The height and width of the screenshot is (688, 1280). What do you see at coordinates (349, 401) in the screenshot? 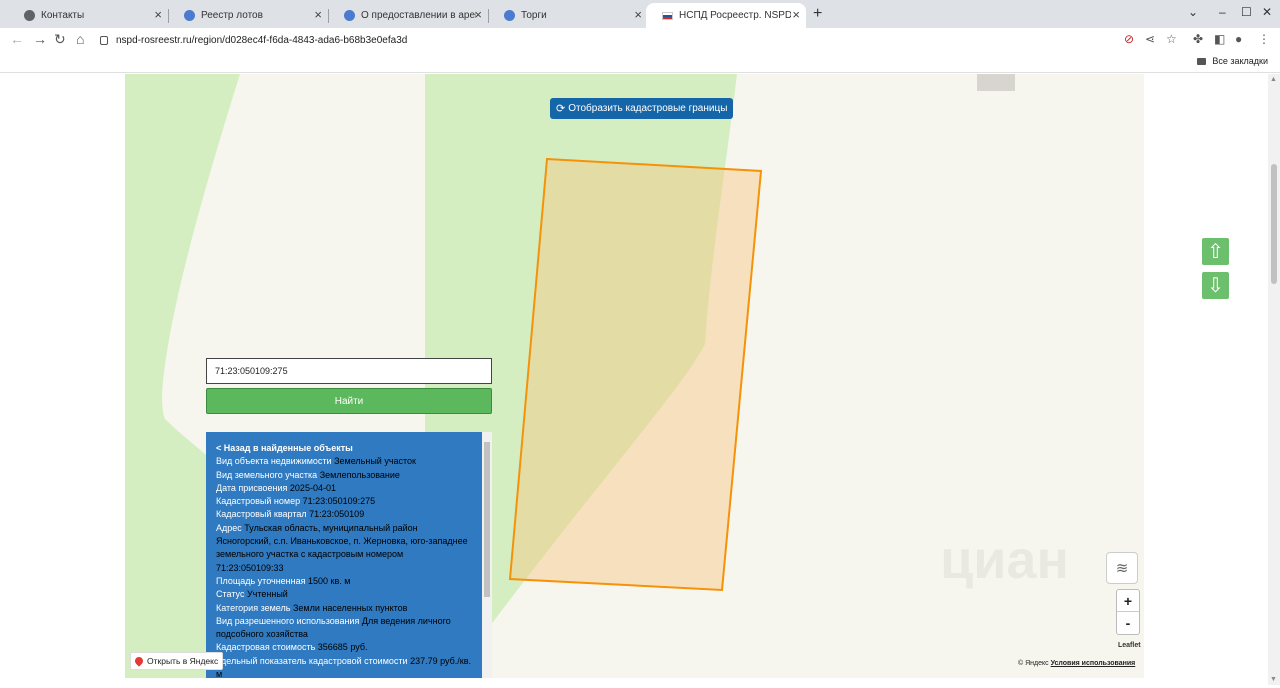
I see `find-button: Найти` at bounding box center [349, 401].